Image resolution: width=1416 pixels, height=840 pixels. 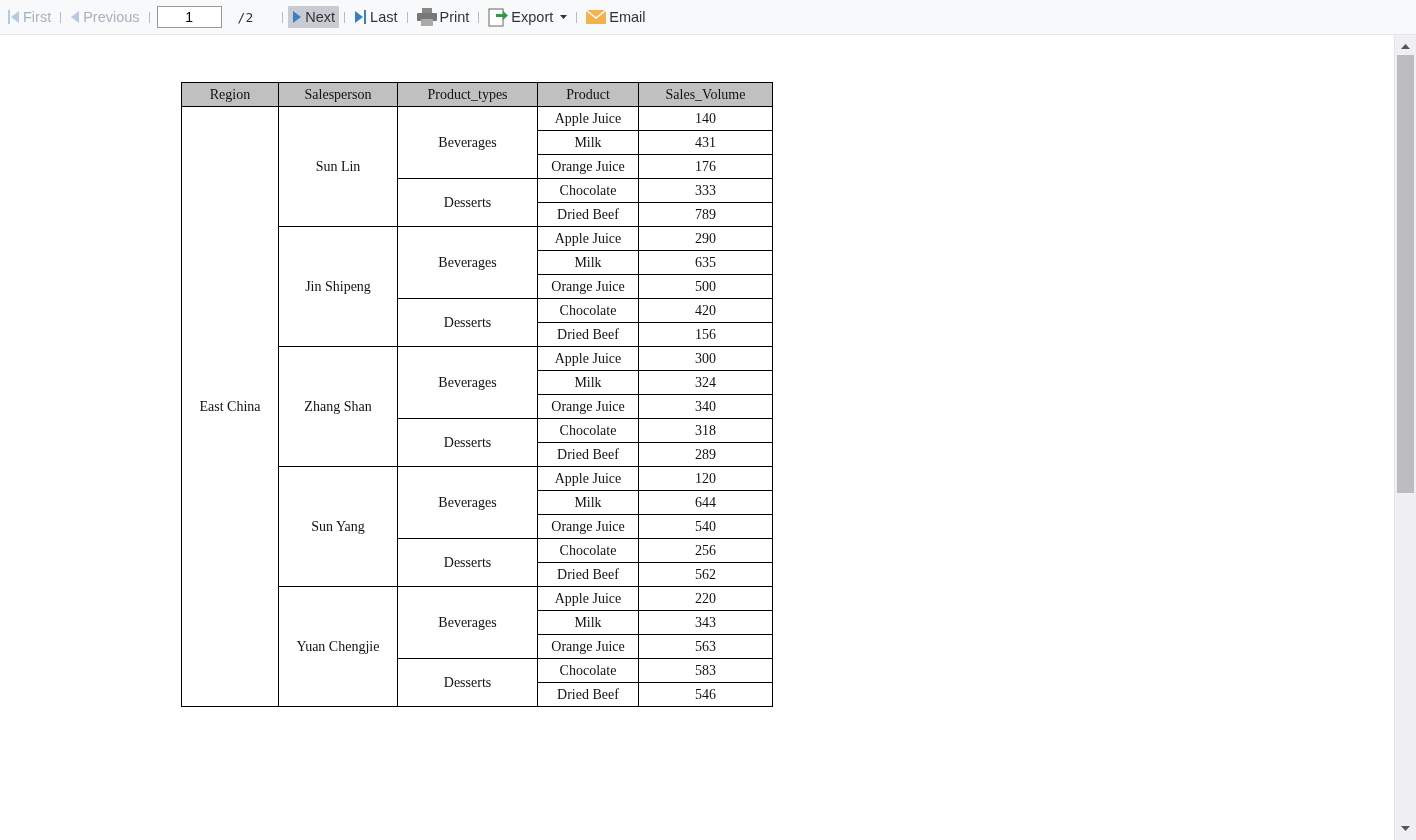 What do you see at coordinates (588, 94) in the screenshot?
I see `column-header: Product` at bounding box center [588, 94].